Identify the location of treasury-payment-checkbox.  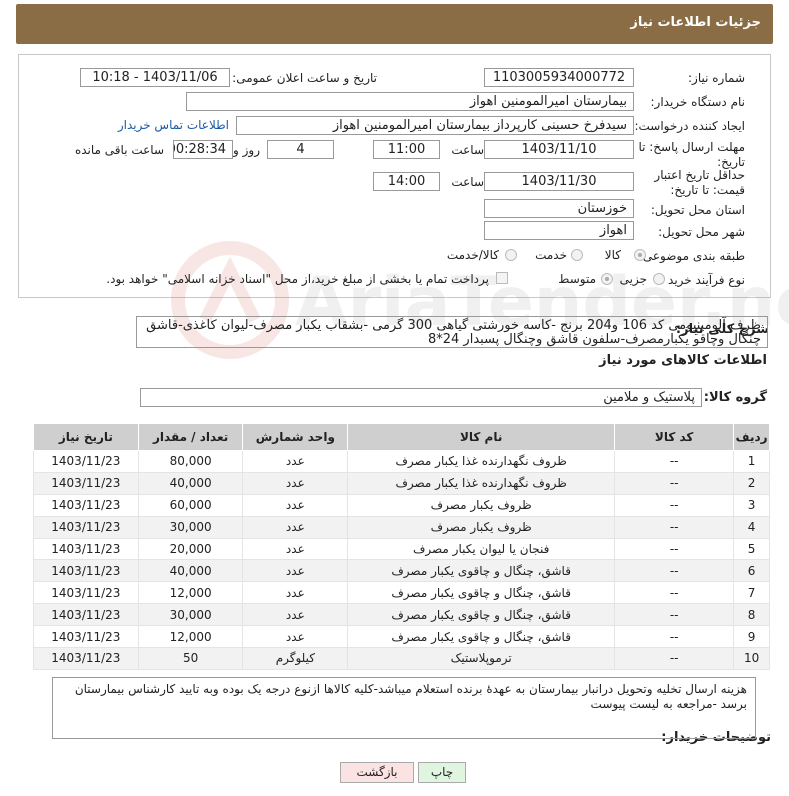
(502, 278).